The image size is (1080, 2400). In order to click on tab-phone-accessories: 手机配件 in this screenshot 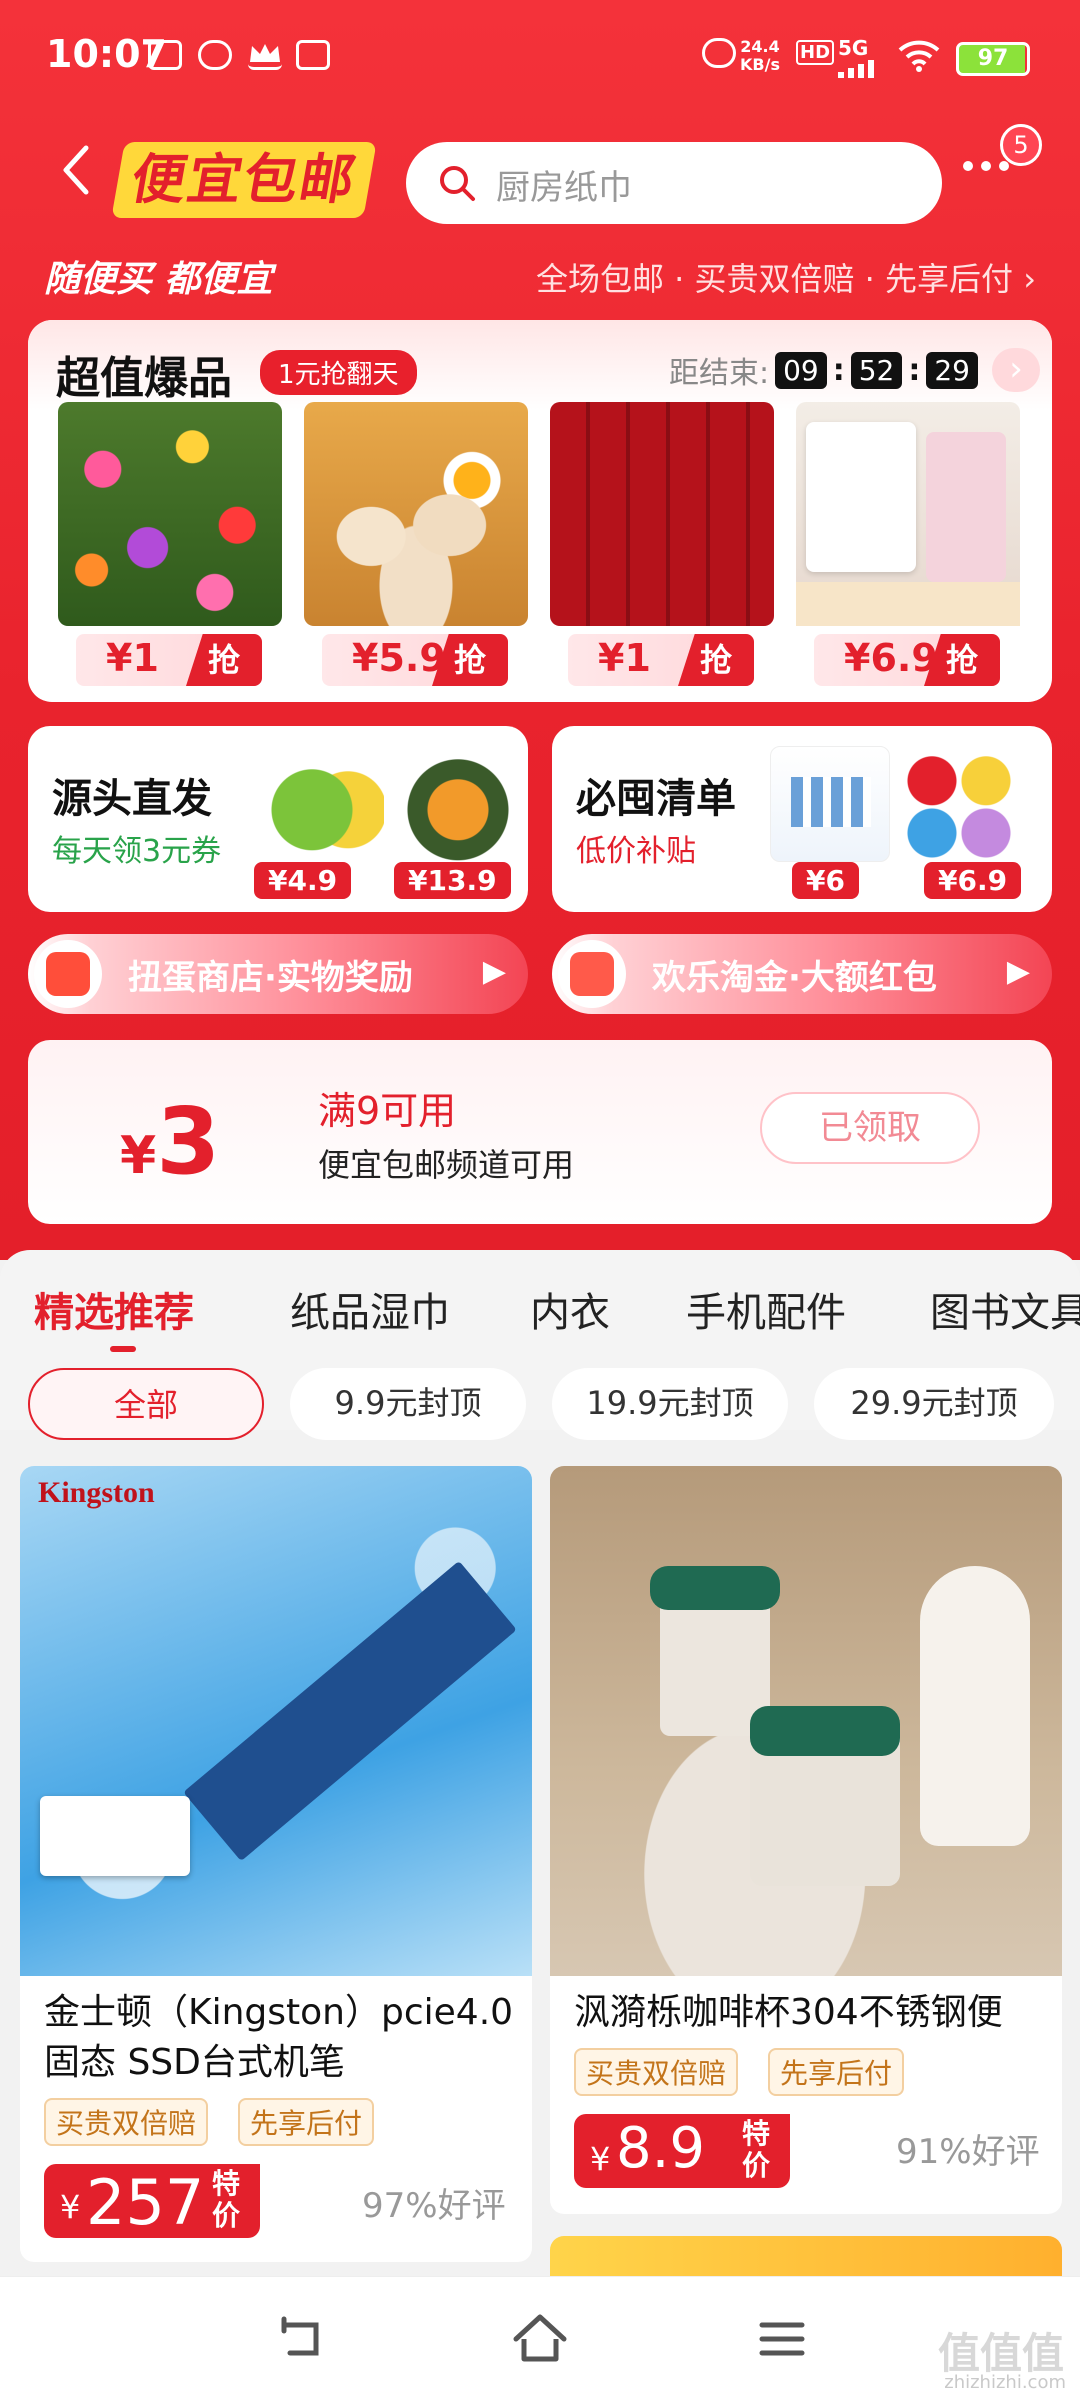, I will do `click(766, 1309)`.